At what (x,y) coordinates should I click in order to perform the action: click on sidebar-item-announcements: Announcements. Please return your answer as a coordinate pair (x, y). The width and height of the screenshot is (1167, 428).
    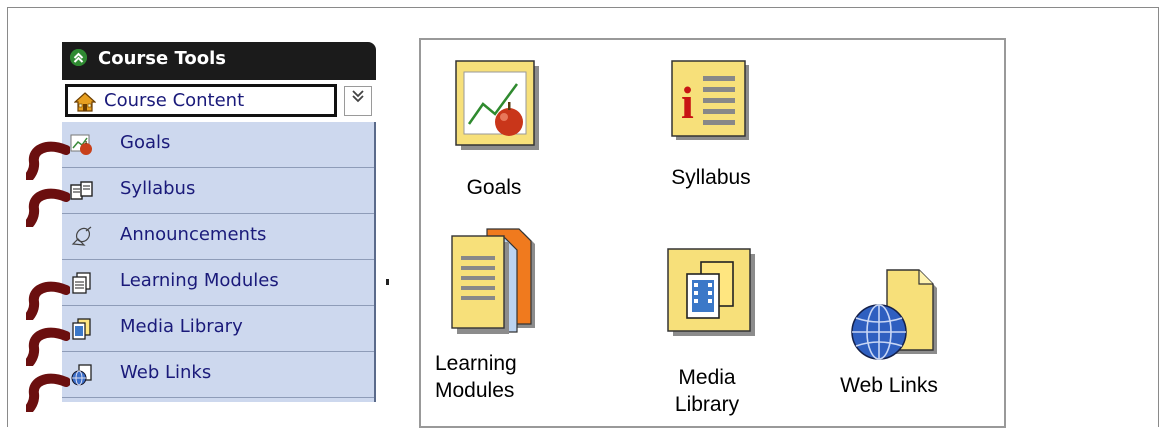
    Looking at the image, I should click on (218, 237).